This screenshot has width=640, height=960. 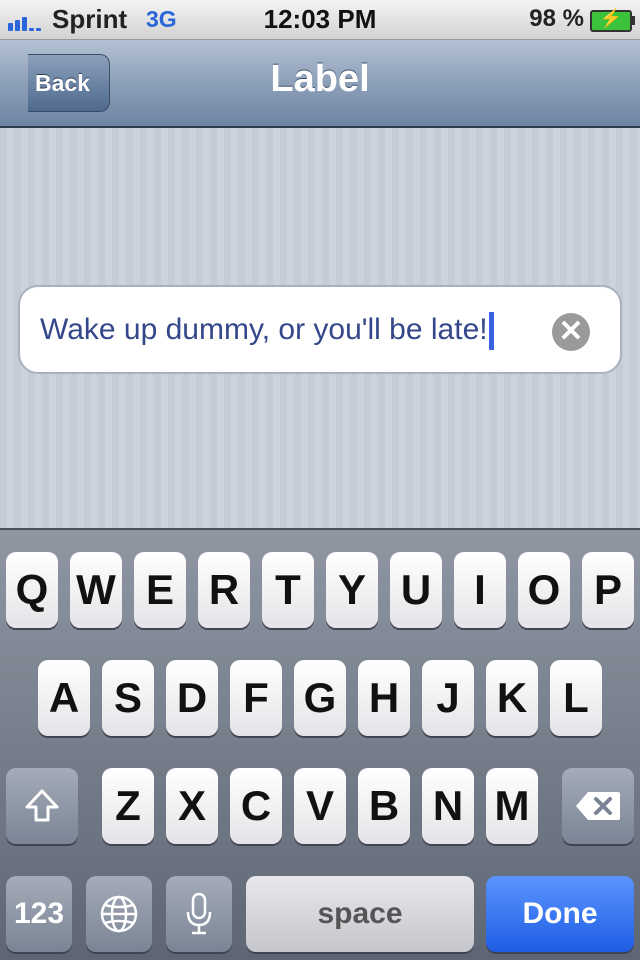 I want to click on shift-arrow-icon, so click(x=42, y=805).